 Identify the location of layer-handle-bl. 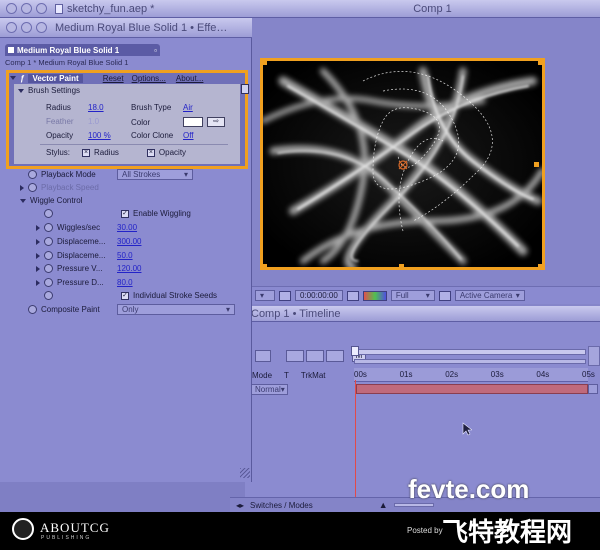
(264, 266).